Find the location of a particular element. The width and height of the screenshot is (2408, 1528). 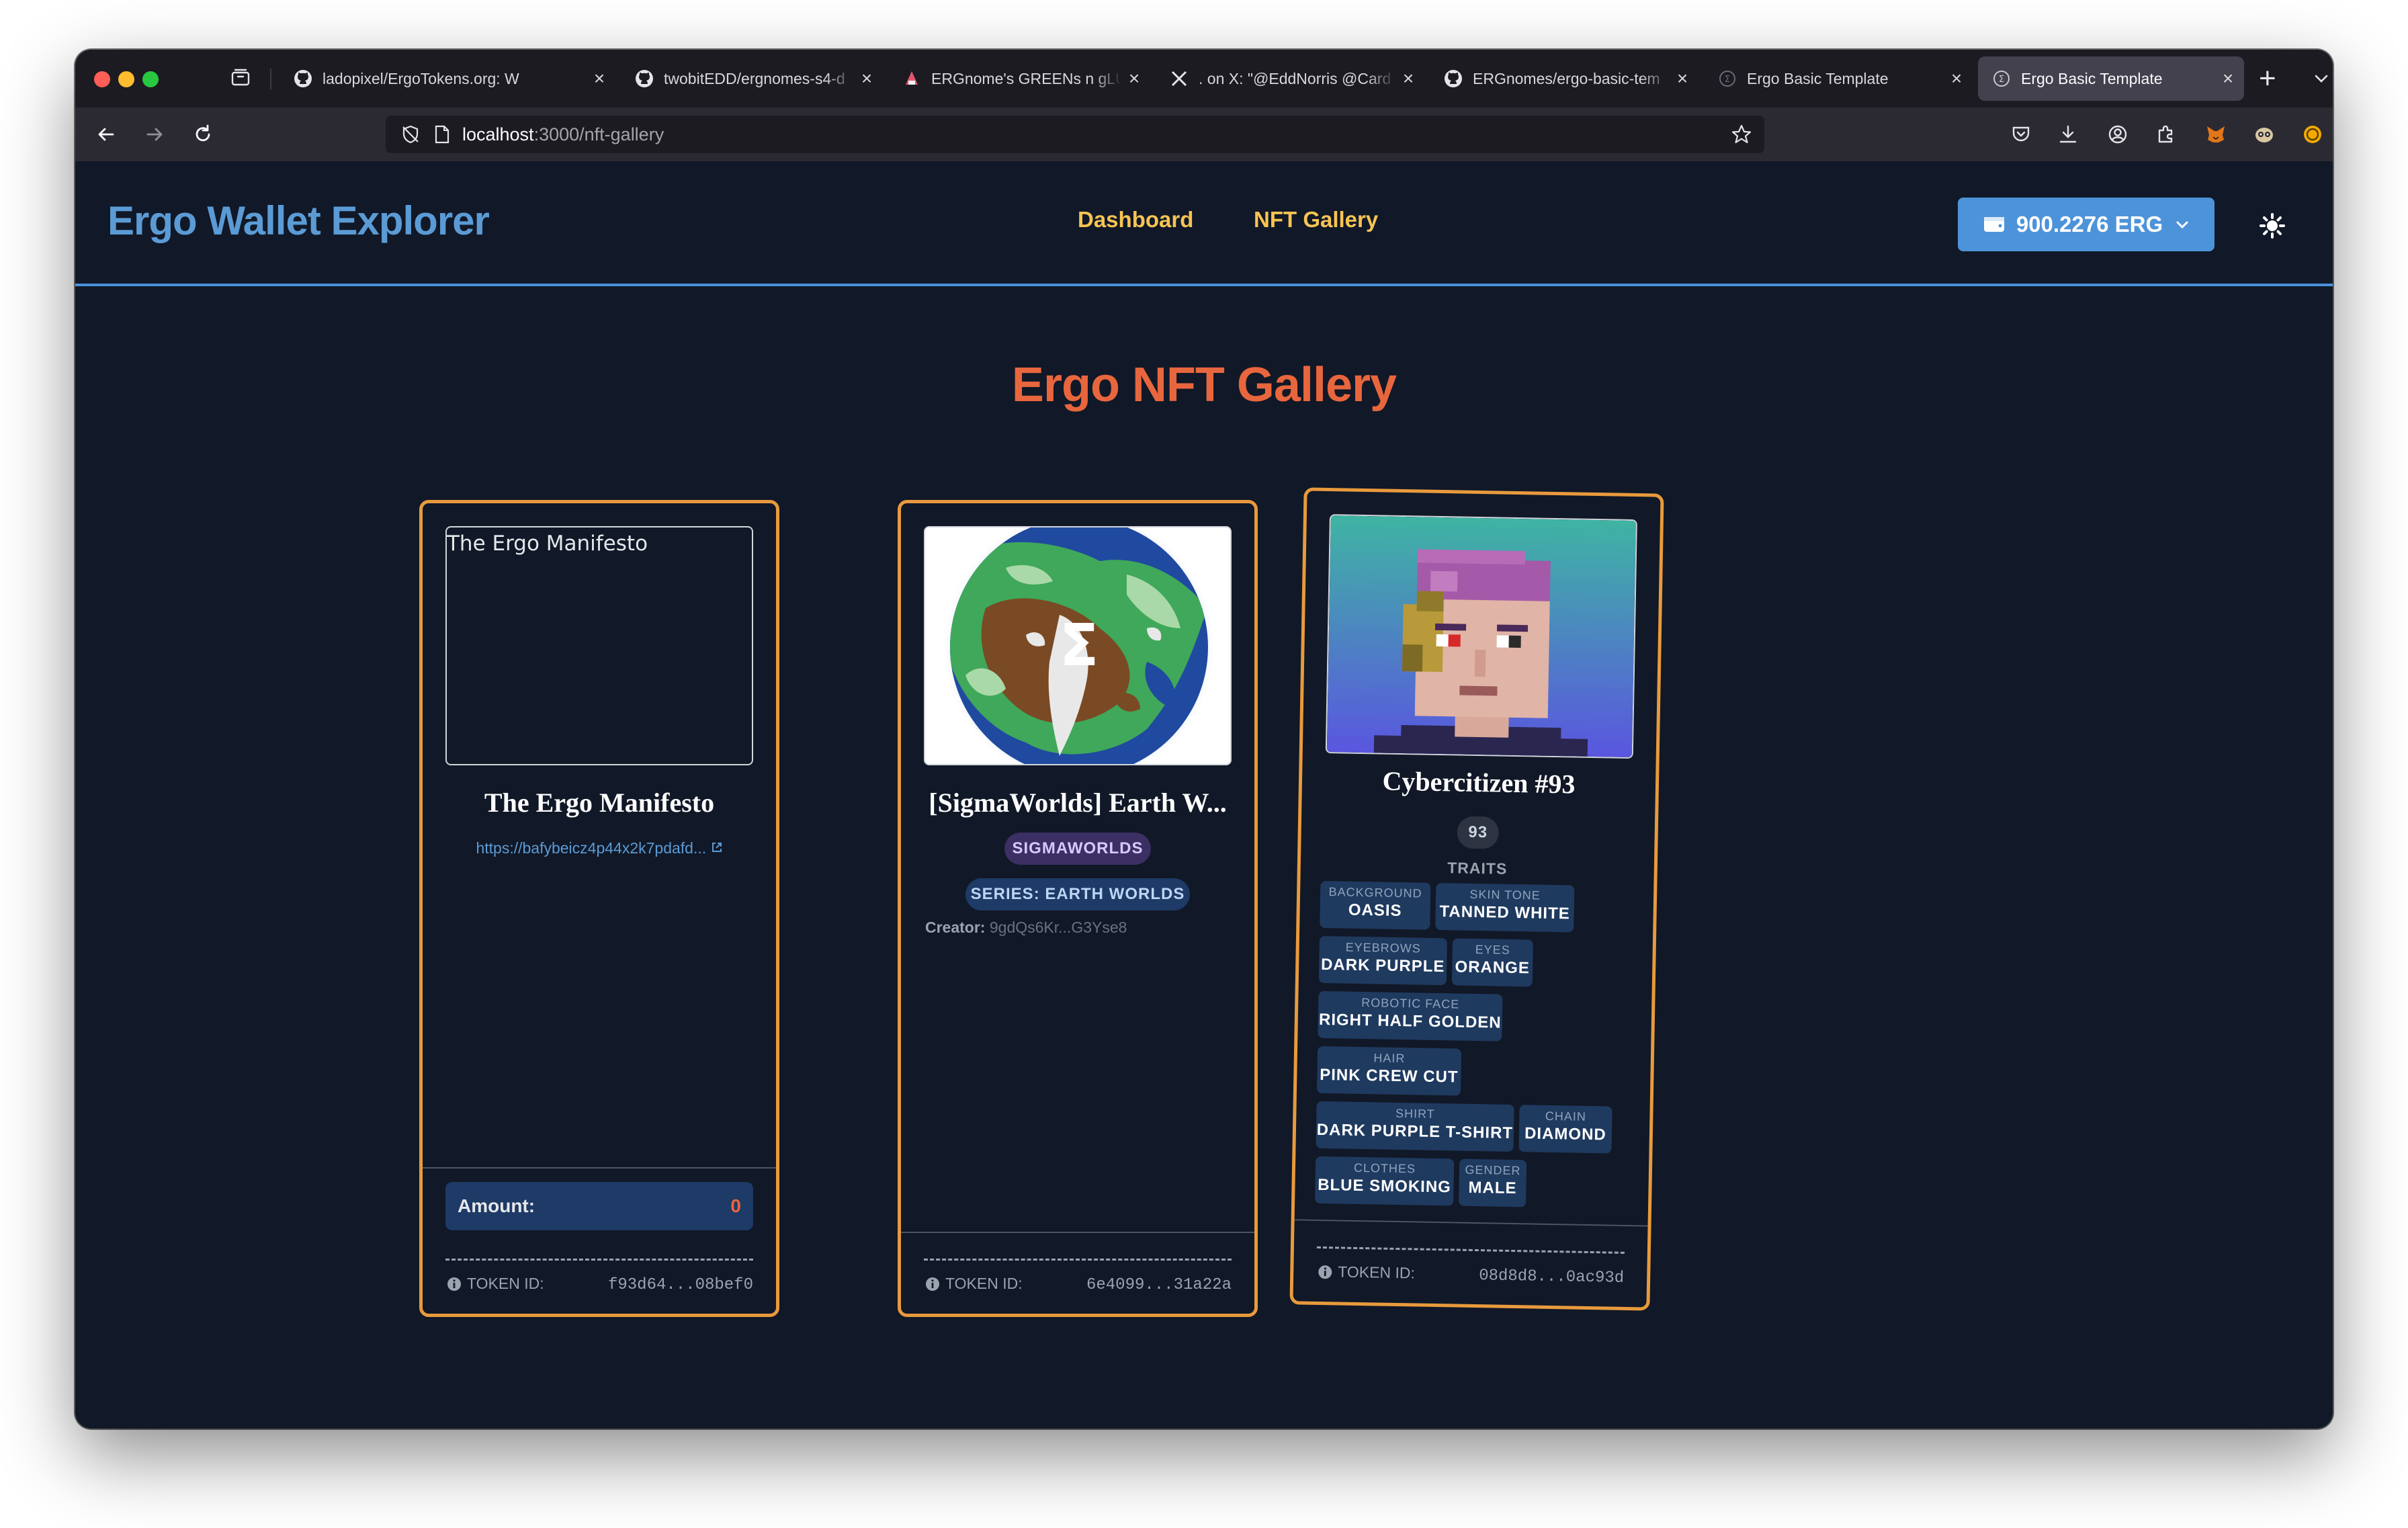

wallet-balance-button: 900.2276 ERG is located at coordinates (2086, 225).